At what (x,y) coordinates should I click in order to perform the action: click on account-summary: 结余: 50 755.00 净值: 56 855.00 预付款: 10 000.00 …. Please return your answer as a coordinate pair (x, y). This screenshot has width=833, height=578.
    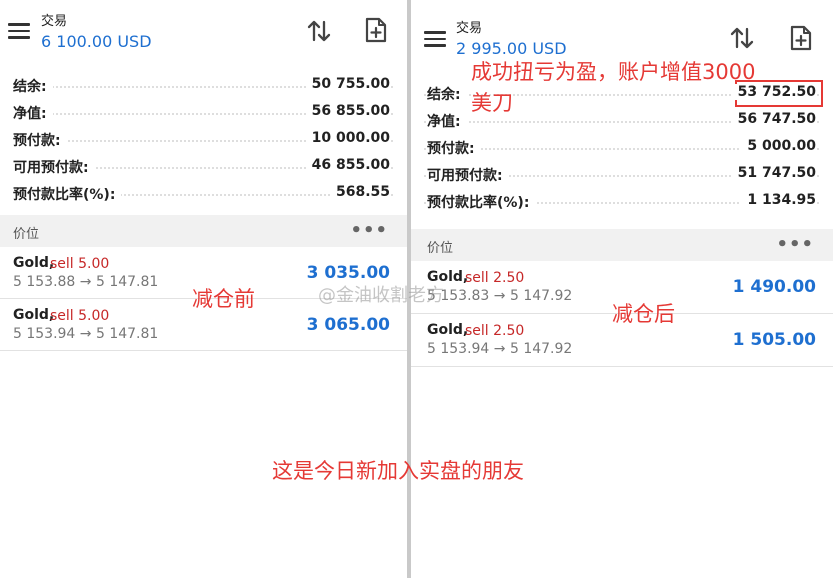
    Looking at the image, I should click on (203, 139).